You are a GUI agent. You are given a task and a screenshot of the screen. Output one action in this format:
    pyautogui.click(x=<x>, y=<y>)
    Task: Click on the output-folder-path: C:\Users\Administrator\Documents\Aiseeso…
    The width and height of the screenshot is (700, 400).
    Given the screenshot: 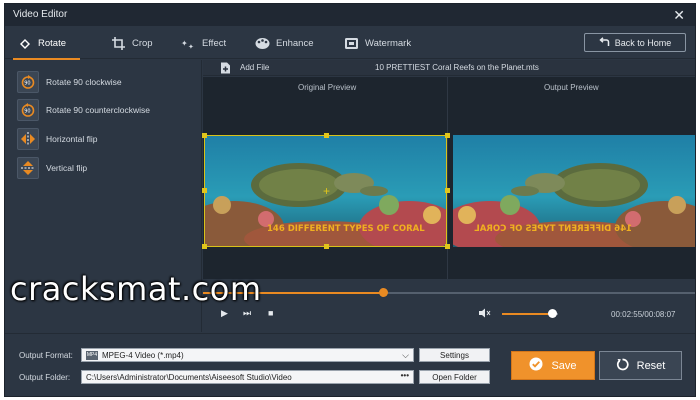 What is the action you would take?
    pyautogui.click(x=189, y=377)
    